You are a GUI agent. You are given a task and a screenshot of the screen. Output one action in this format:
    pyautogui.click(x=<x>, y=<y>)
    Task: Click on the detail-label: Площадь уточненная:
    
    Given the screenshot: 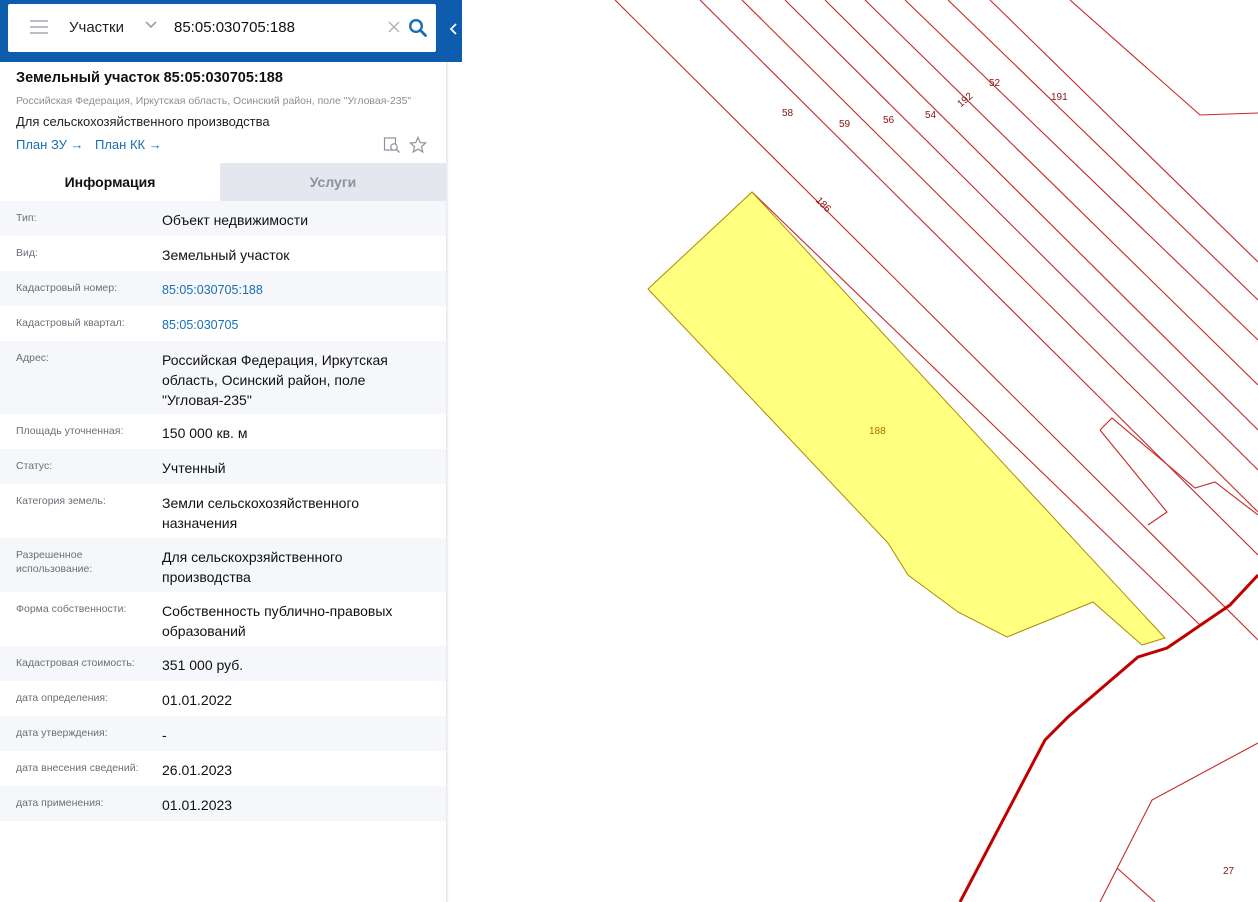 What is the action you would take?
    pyautogui.click(x=70, y=431)
    